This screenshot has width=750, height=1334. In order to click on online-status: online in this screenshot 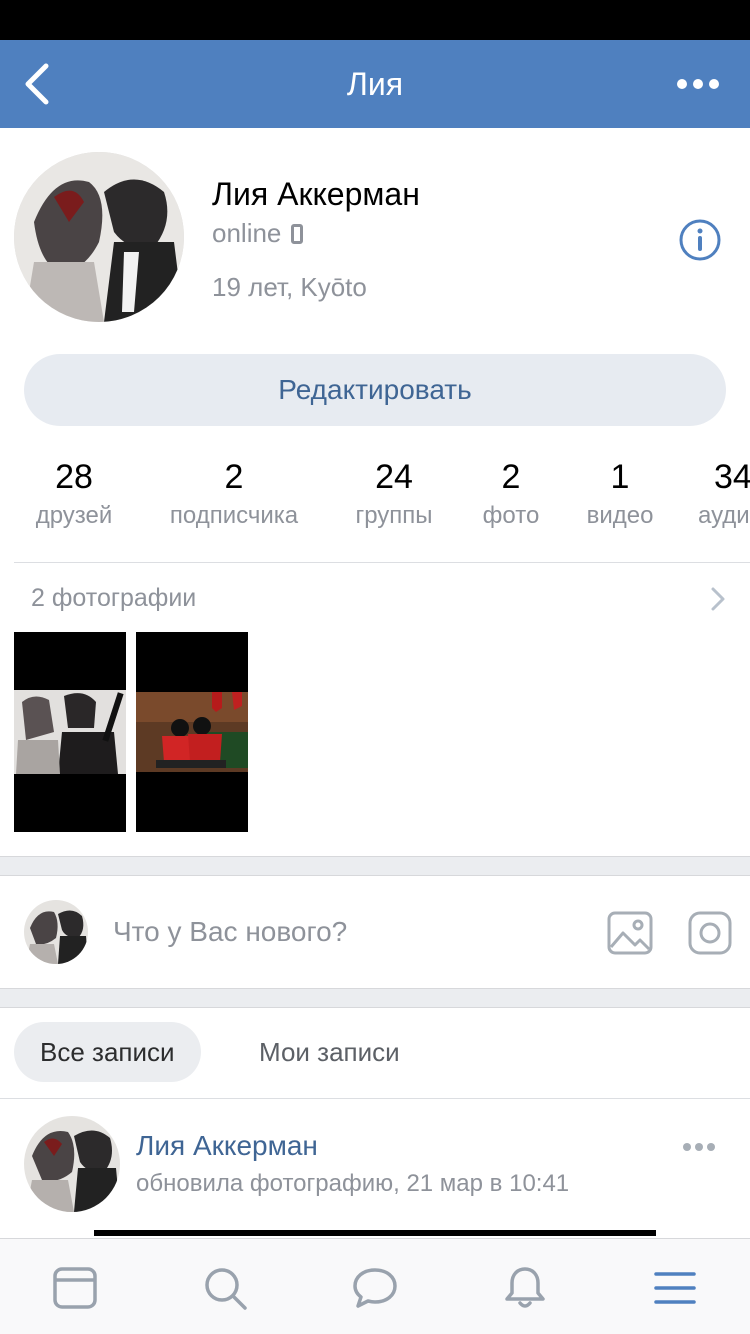, I will do `click(258, 233)`.